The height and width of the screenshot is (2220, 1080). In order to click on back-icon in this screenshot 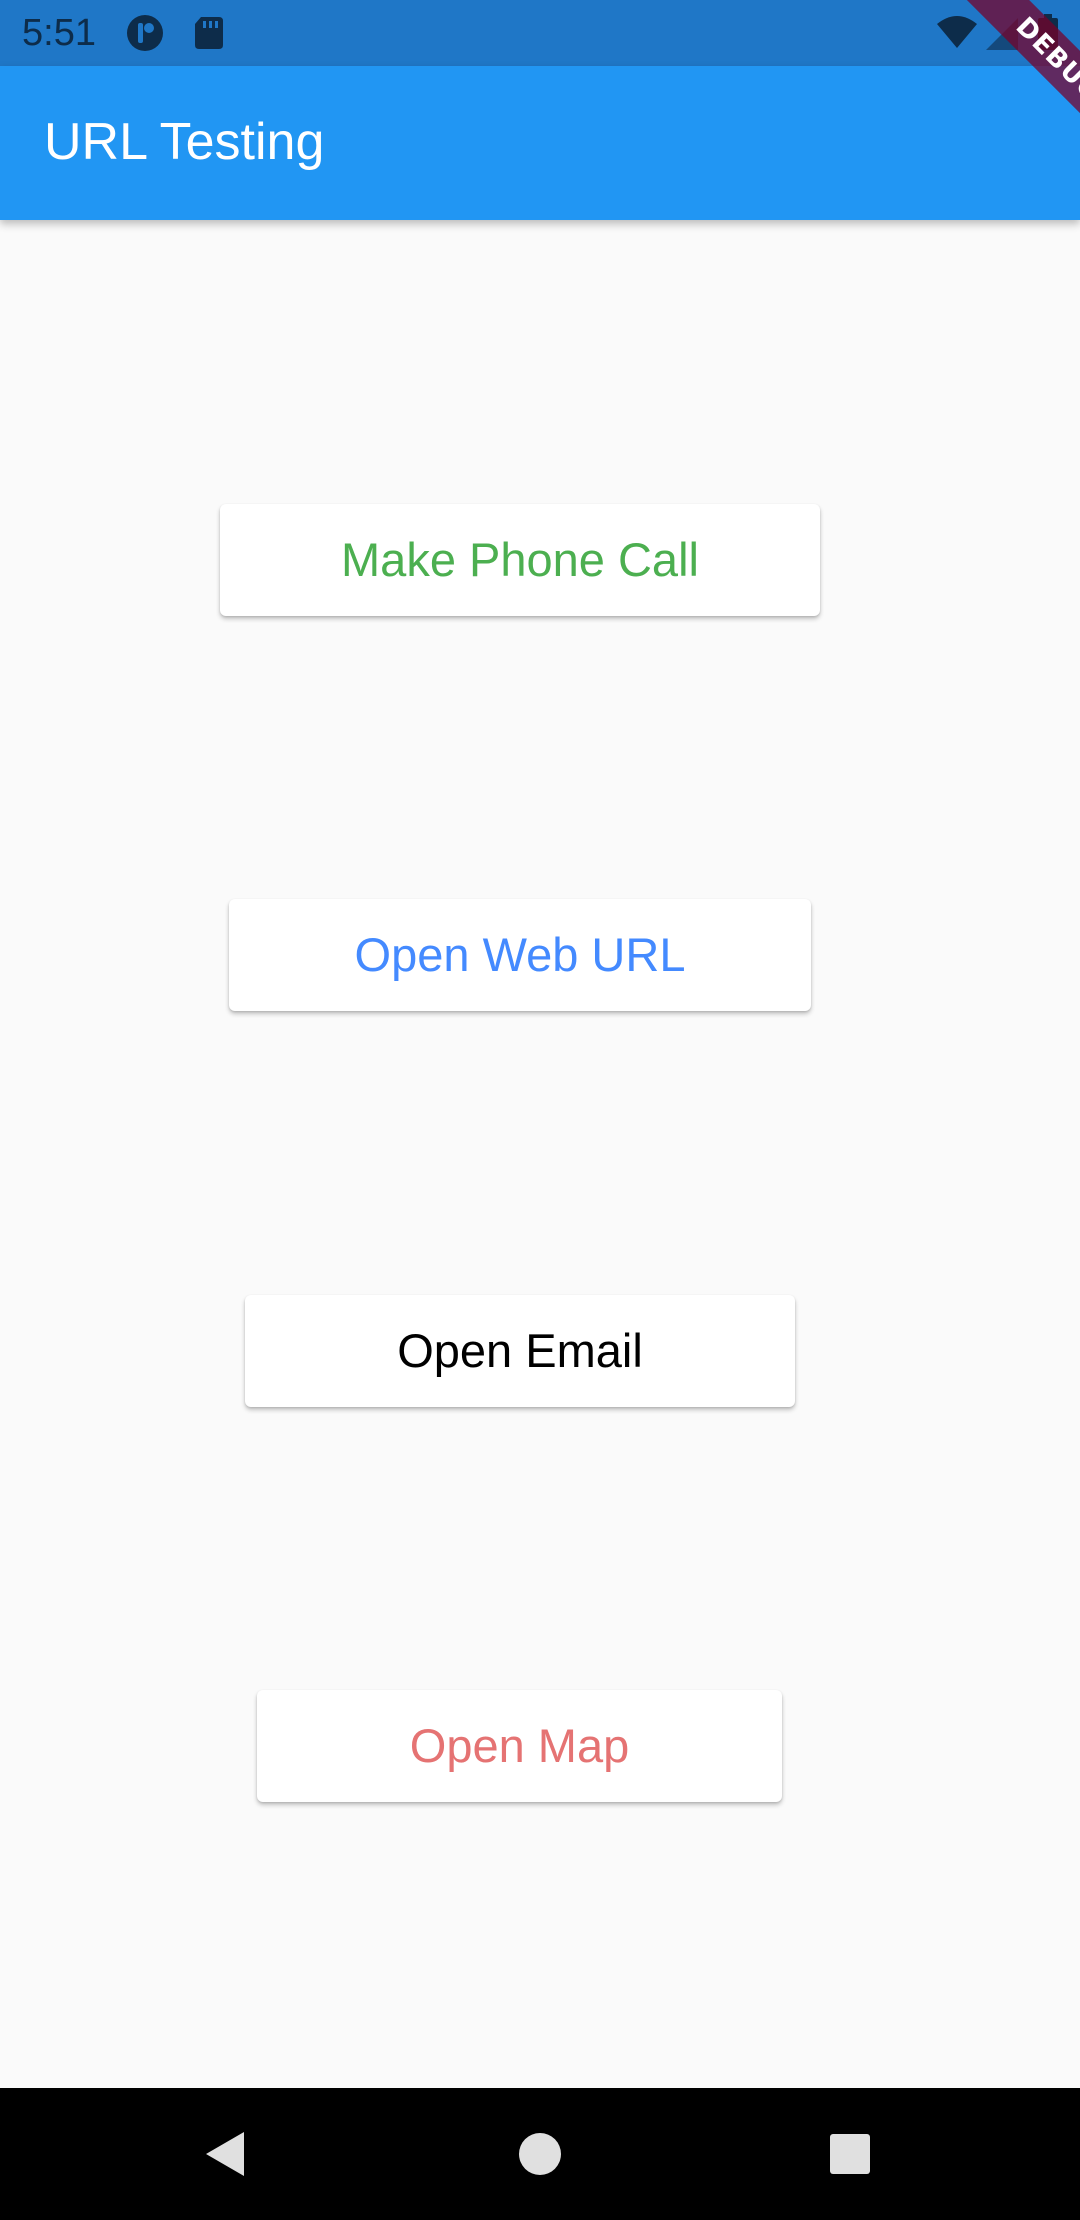, I will do `click(226, 2154)`.